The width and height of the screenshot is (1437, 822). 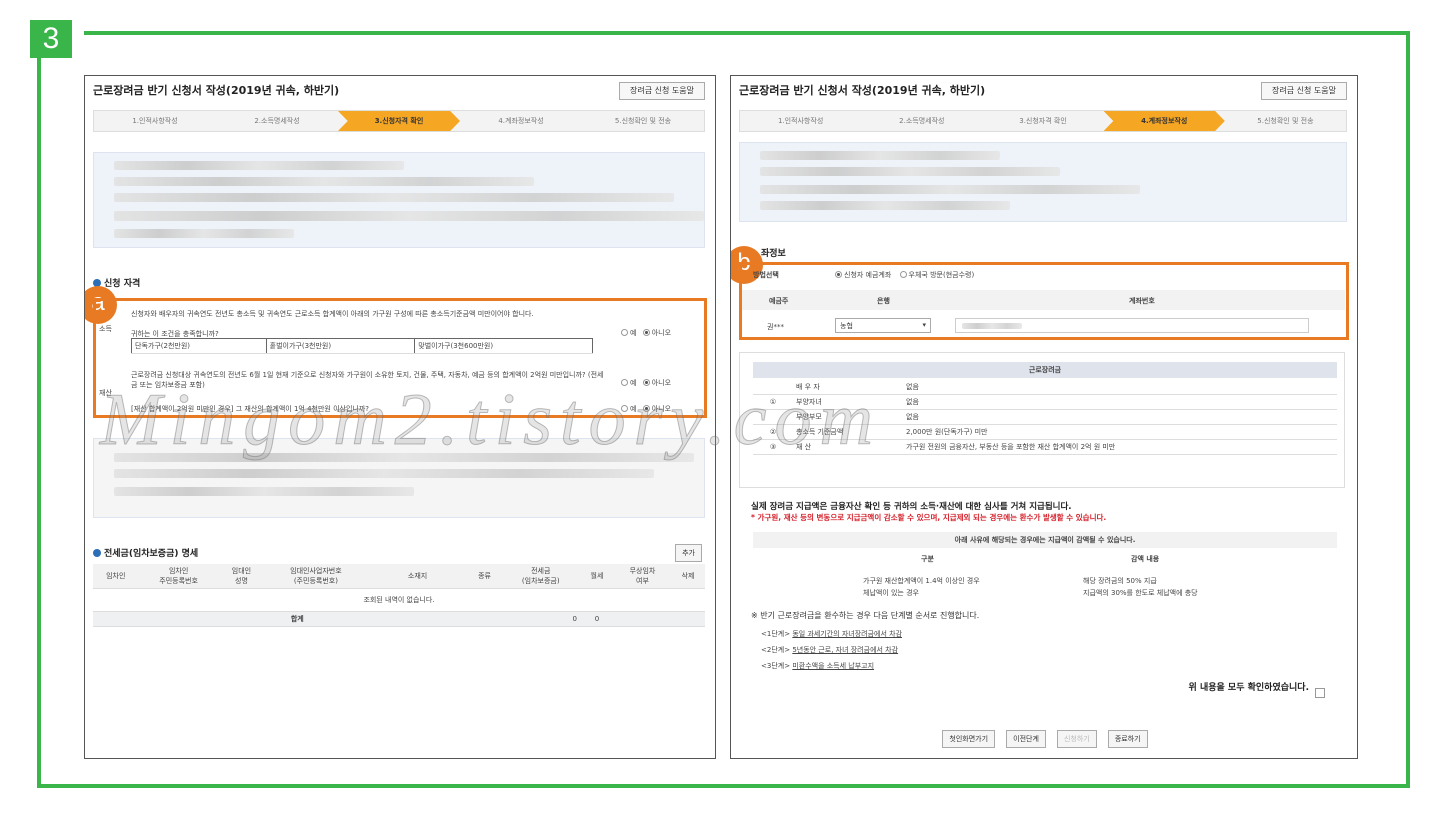 I want to click on refund-stage-1: <1단계> 동일 과세기간의 자녀장려금에서 차감, so click(x=832, y=634).